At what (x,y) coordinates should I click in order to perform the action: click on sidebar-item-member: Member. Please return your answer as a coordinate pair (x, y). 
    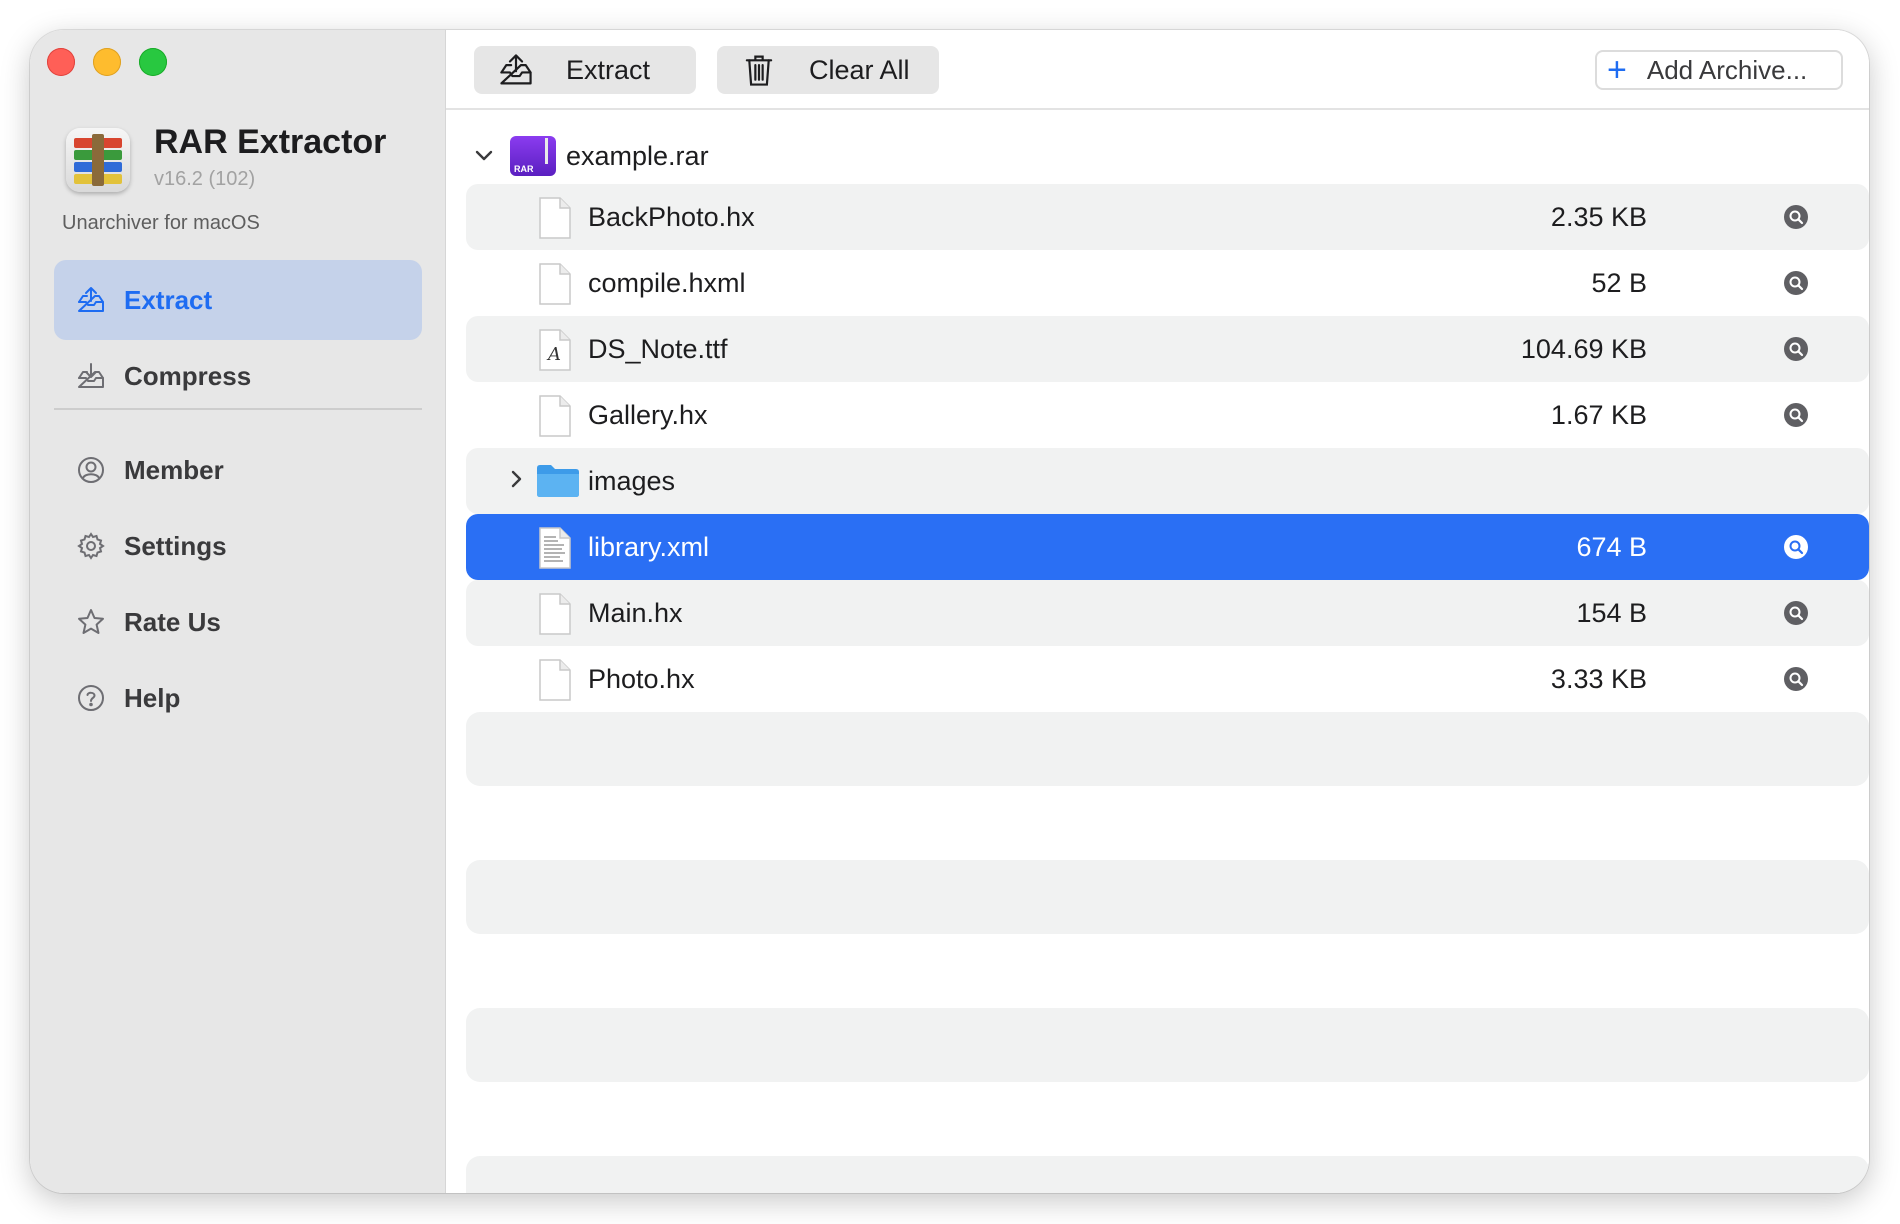
    Looking at the image, I should click on (238, 470).